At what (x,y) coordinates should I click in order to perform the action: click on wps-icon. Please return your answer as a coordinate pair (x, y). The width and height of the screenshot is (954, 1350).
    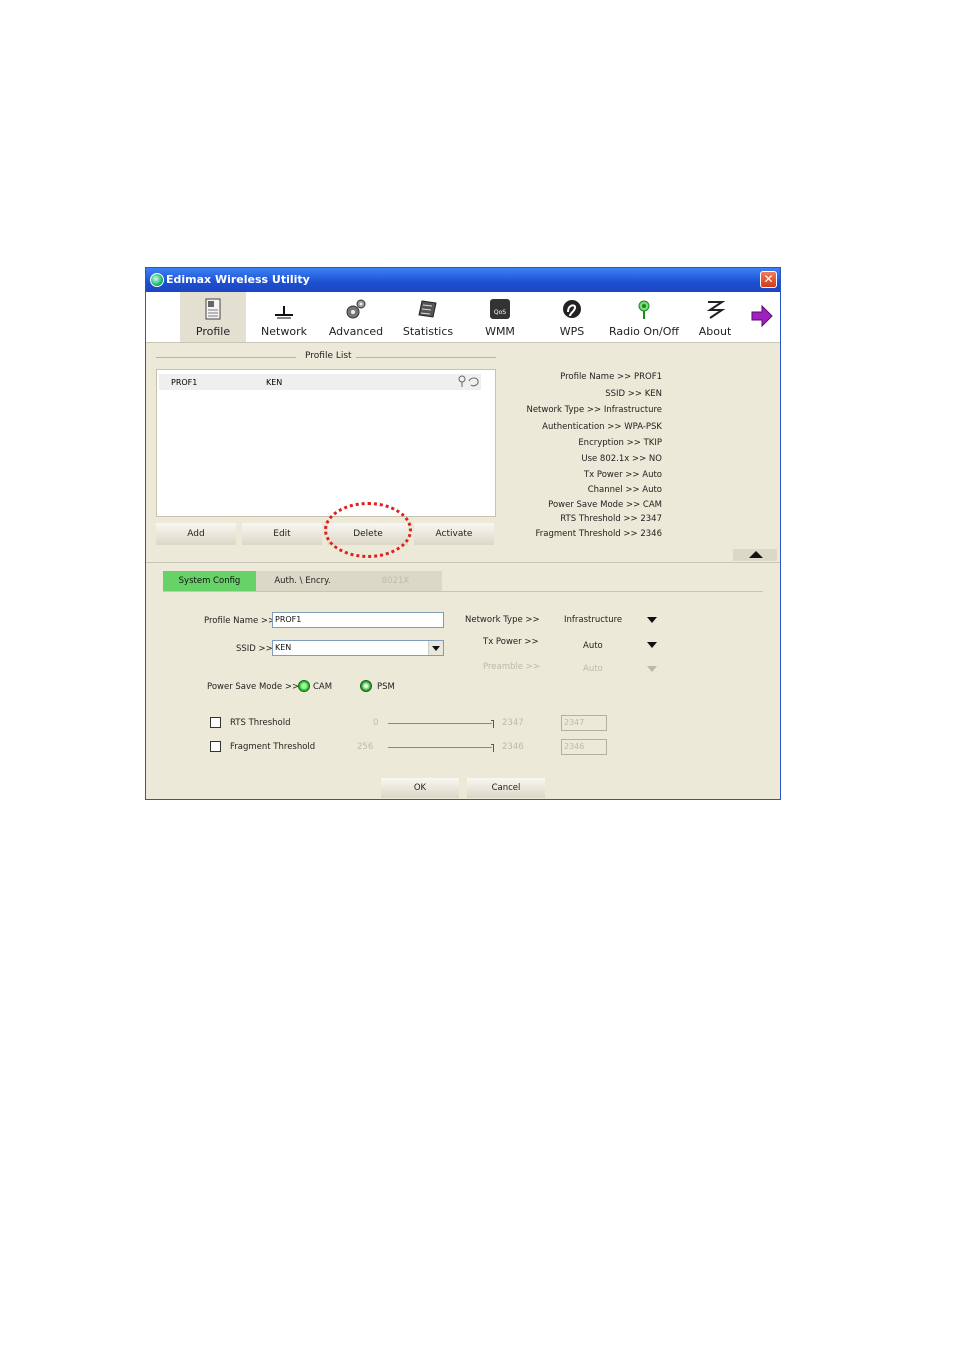
    Looking at the image, I should click on (572, 309).